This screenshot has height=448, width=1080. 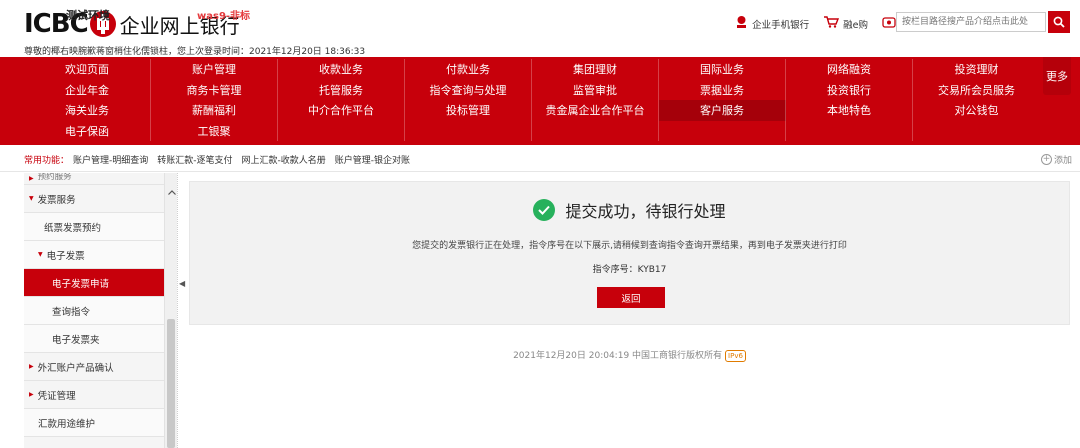 I want to click on nav-item-customs: 海关业务, so click(x=87, y=110).